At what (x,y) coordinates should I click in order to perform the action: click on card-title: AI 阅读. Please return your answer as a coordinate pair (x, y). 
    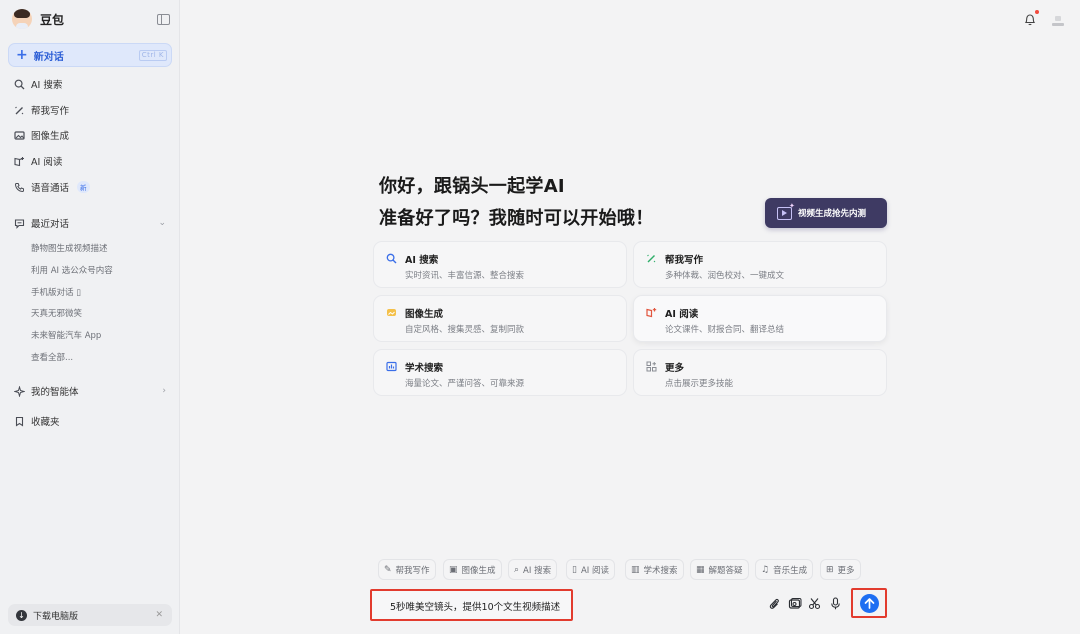
    Looking at the image, I should click on (682, 314).